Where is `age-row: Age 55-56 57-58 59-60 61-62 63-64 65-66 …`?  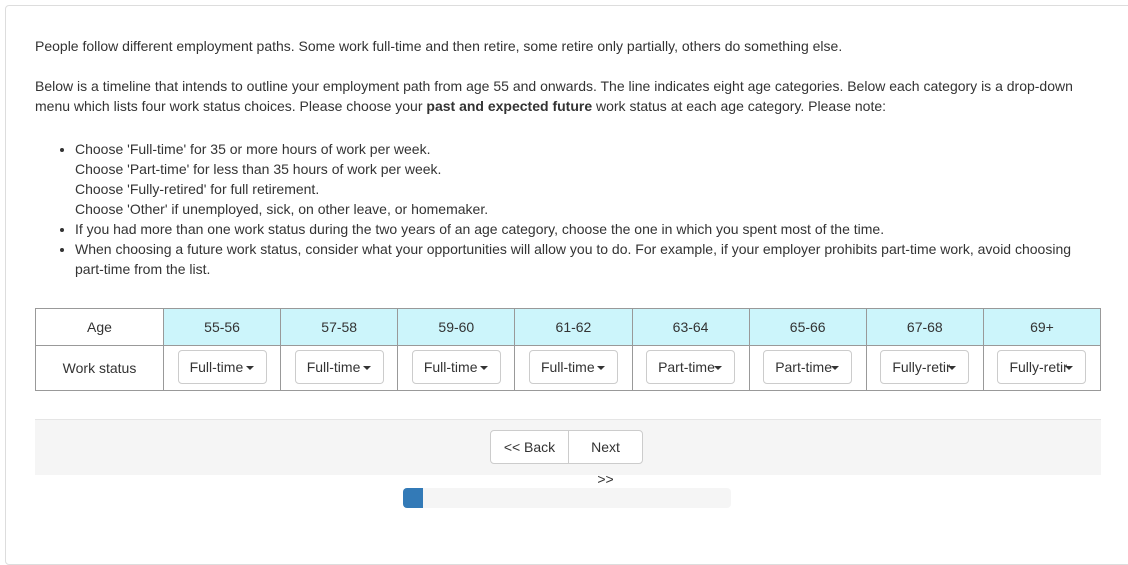
age-row: Age 55-56 57-58 59-60 61-62 63-64 65-66 … is located at coordinates (568, 327).